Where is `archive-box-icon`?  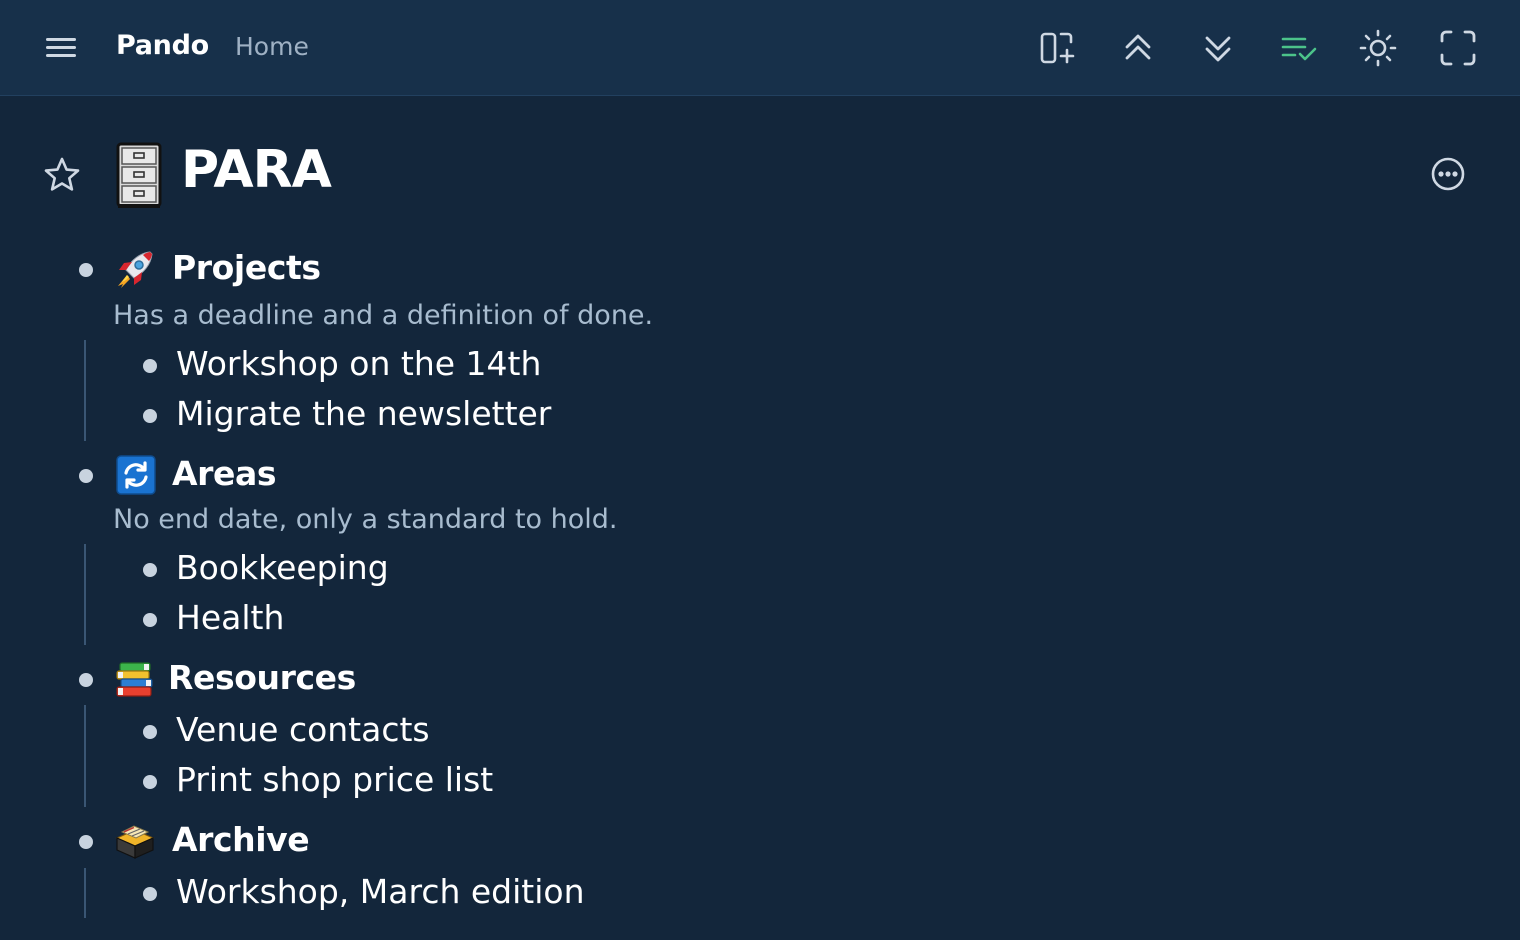 archive-box-icon is located at coordinates (135, 841).